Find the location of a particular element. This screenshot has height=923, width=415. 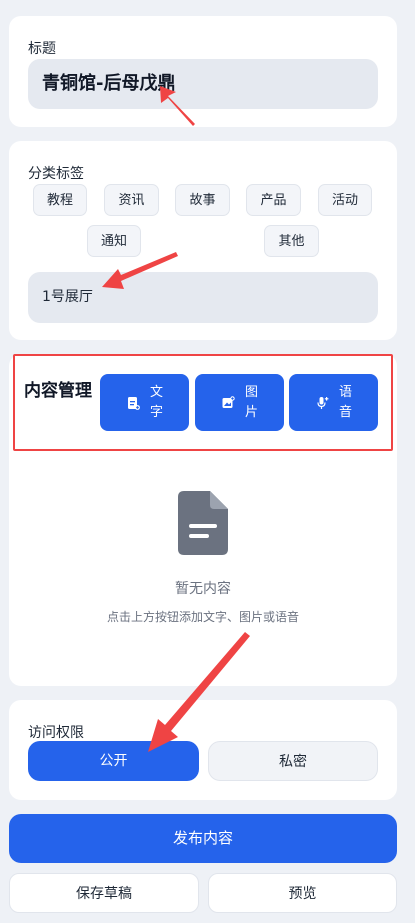

empty-state-hint: 点击上方按钮添加文字、图片或语音 is located at coordinates (202, 617).